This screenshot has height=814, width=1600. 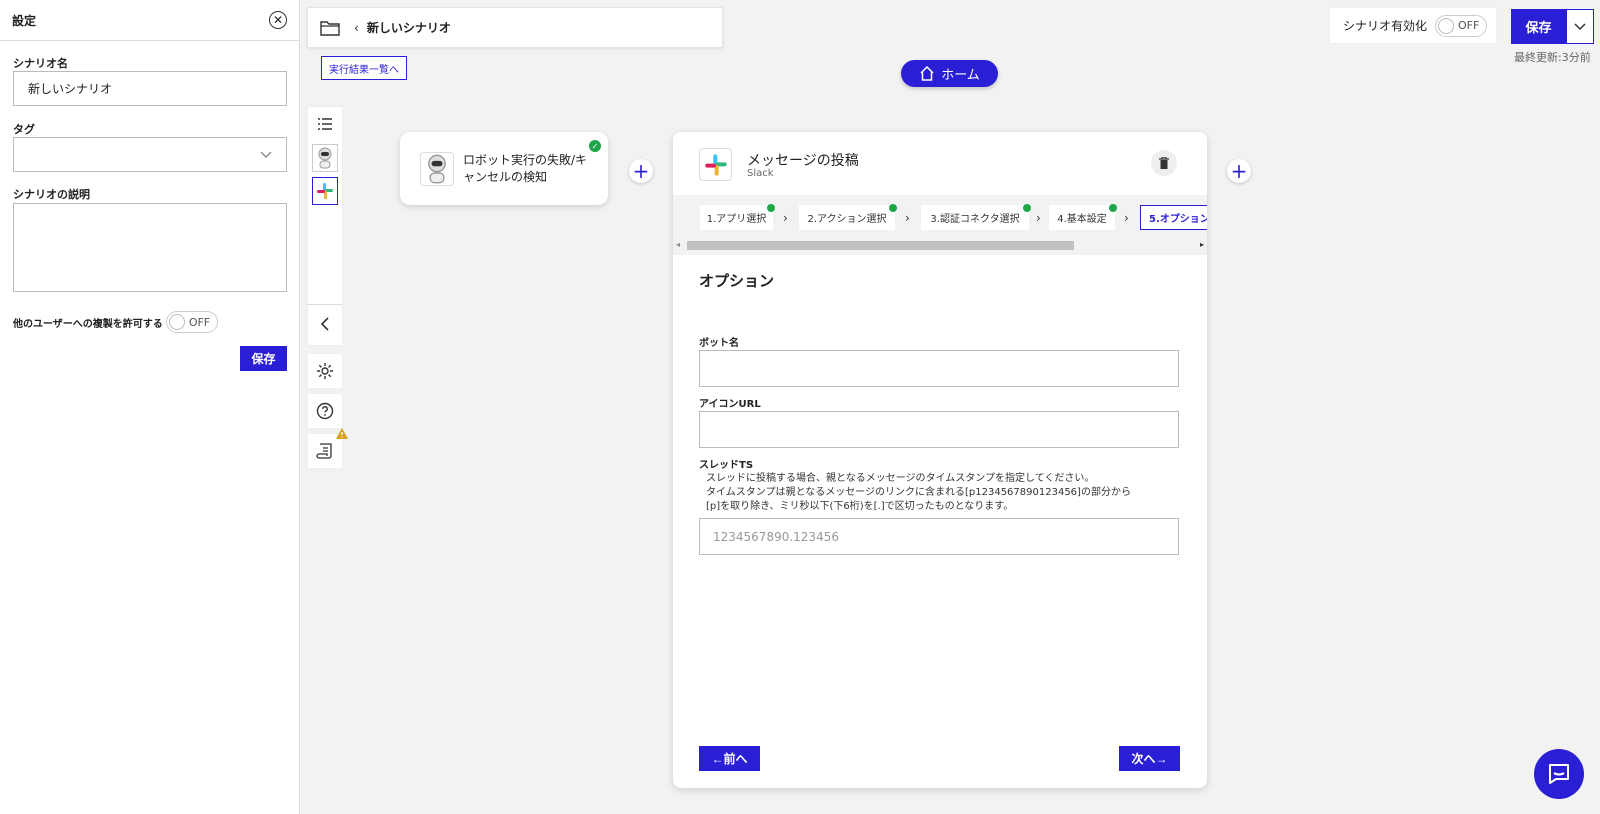 I want to click on icon-url-input, so click(x=939, y=429).